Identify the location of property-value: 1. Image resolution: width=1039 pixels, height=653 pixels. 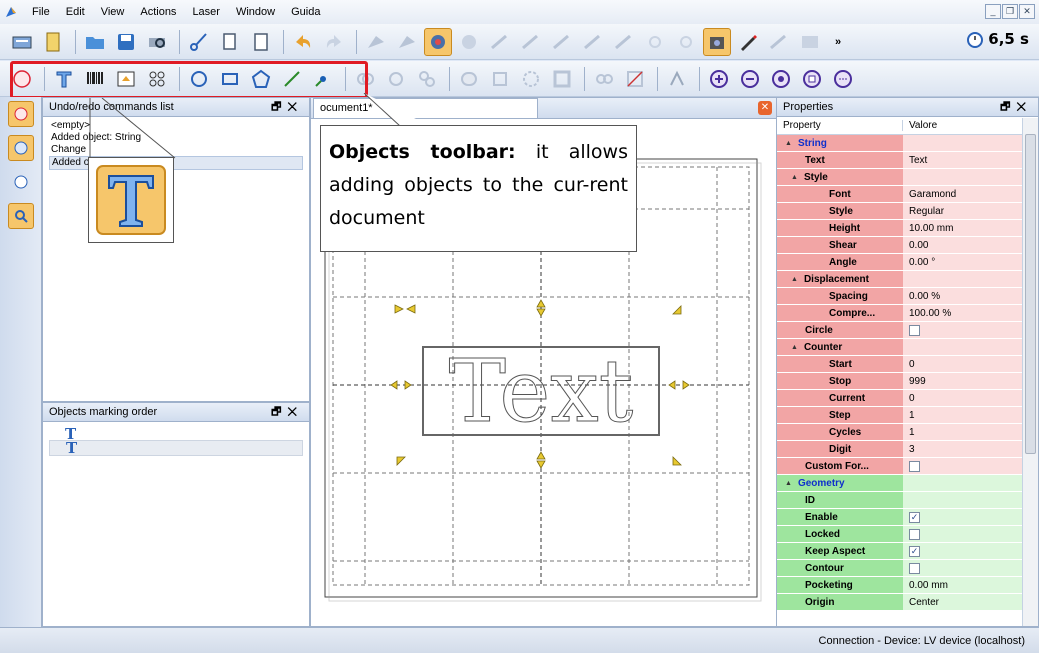
(963, 415).